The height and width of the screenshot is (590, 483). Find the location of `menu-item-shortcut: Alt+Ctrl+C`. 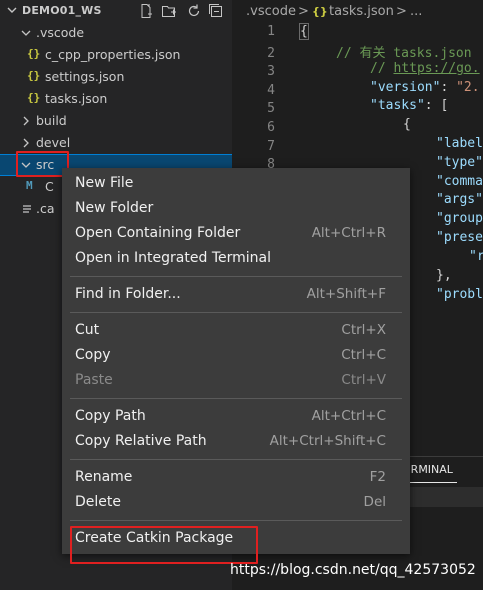

menu-item-shortcut: Alt+Ctrl+C is located at coordinates (348, 416).